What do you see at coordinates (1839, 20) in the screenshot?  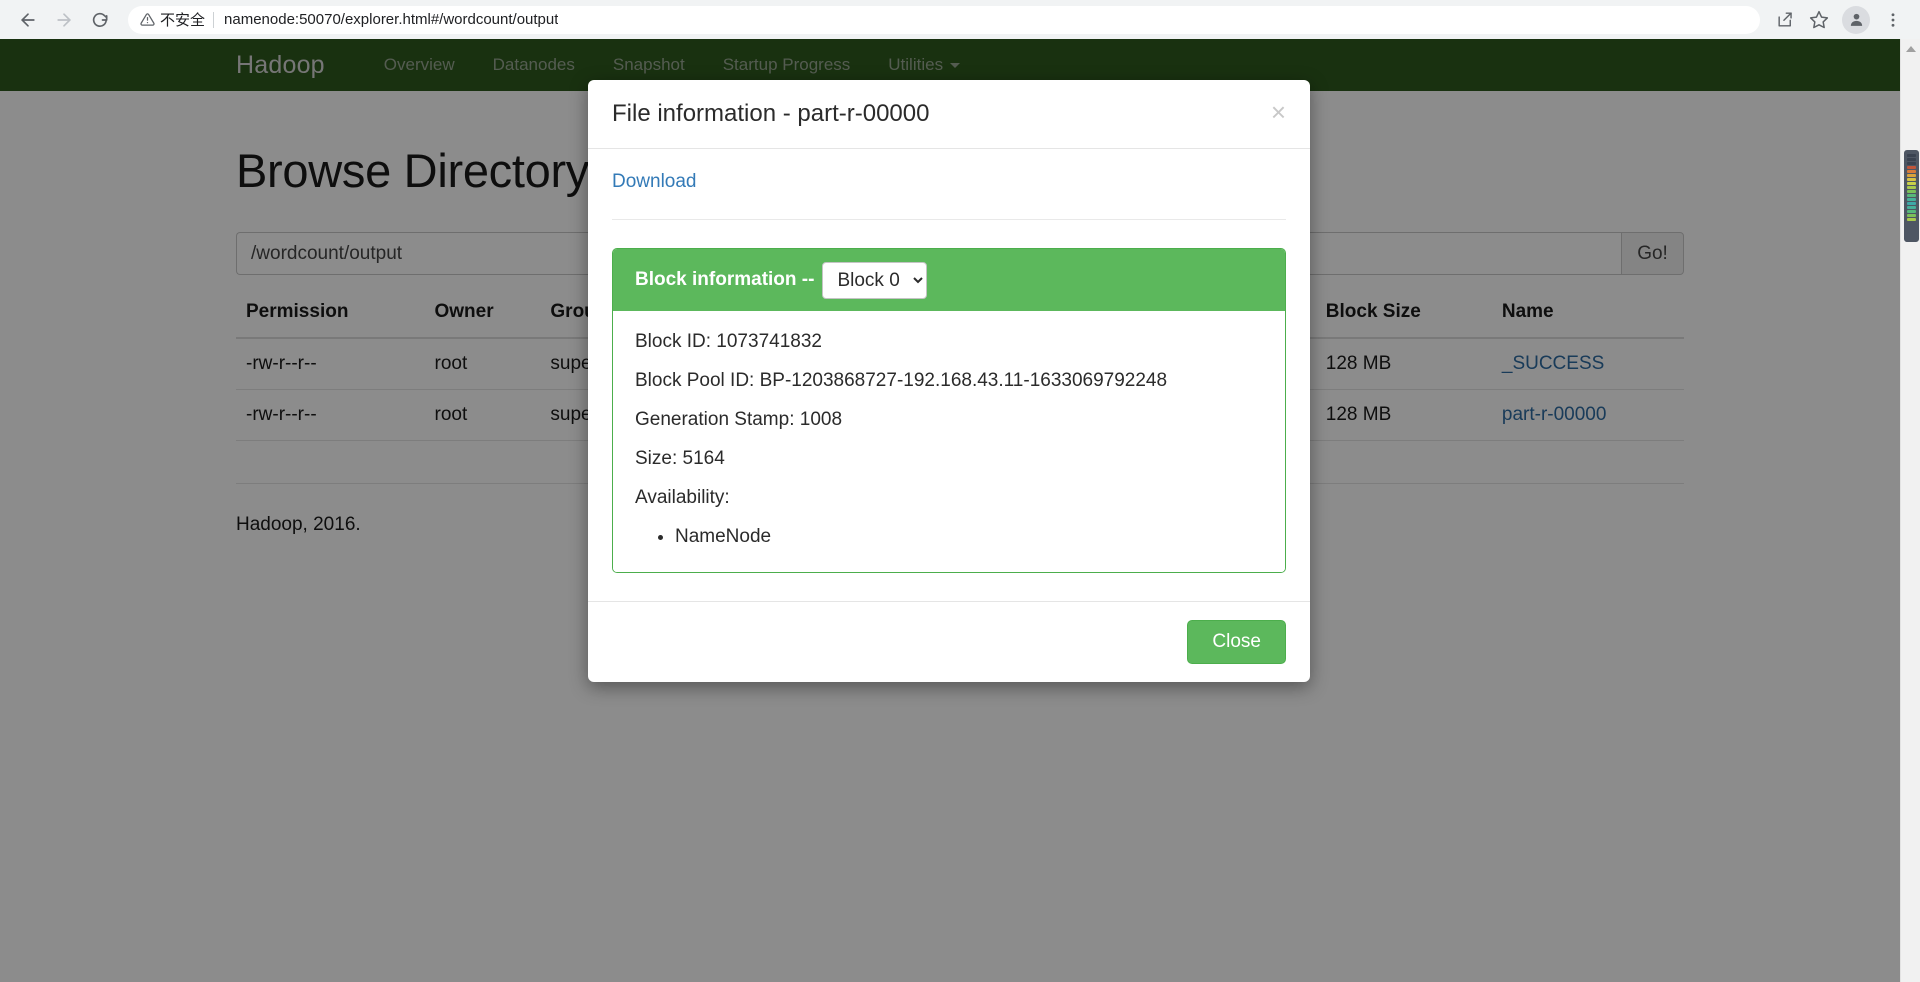 I see `toolbar-actions` at bounding box center [1839, 20].